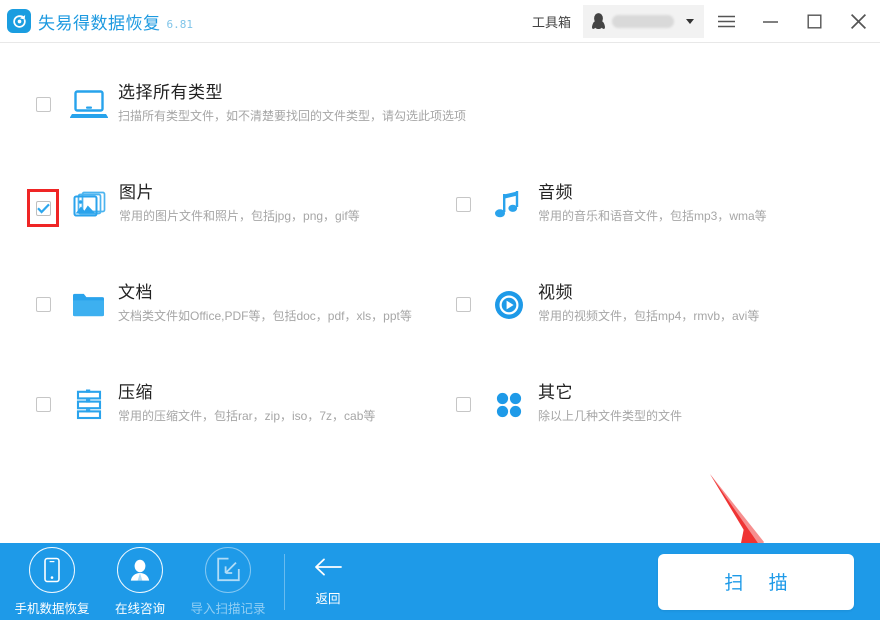 This screenshot has height=620, width=880. What do you see at coordinates (328, 569) in the screenshot?
I see `arrow-left-icon` at bounding box center [328, 569].